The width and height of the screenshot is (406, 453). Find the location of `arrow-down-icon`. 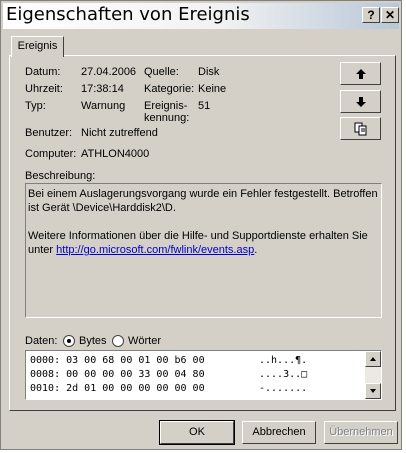

arrow-down-icon is located at coordinates (361, 102).